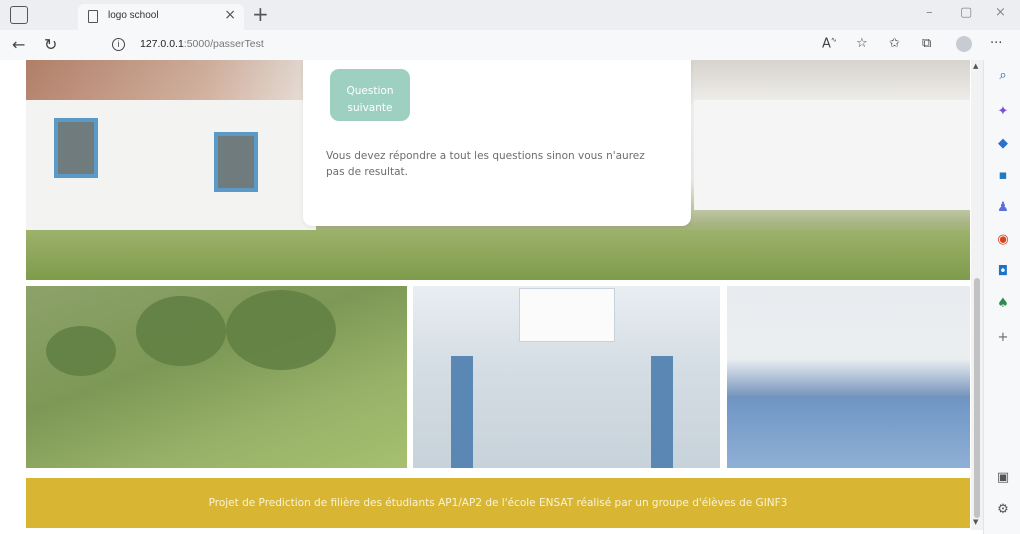  I want to click on url-host: 127.0.0.1, so click(162, 44).